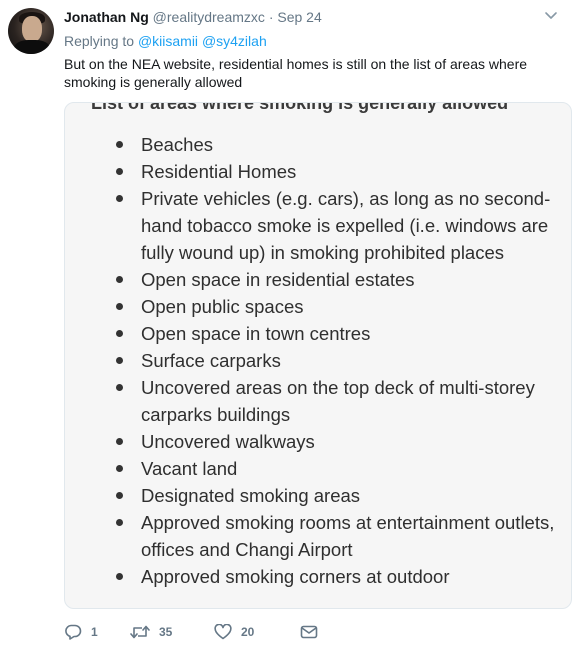 The height and width of the screenshot is (647, 578). I want to click on list-item-text: Surface carparks, so click(211, 360).